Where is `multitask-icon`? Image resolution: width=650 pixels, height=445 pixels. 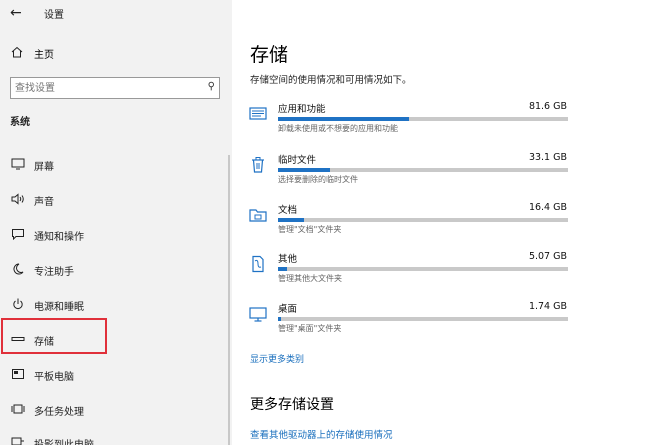 multitask-icon is located at coordinates (18, 409).